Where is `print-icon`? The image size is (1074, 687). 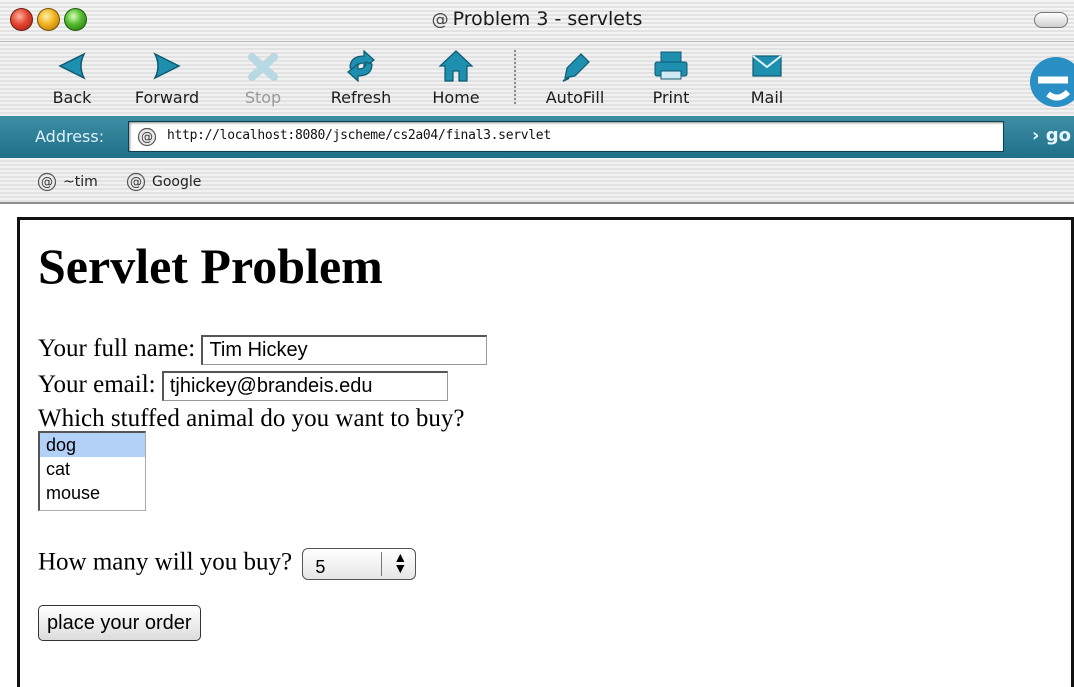 print-icon is located at coordinates (671, 65).